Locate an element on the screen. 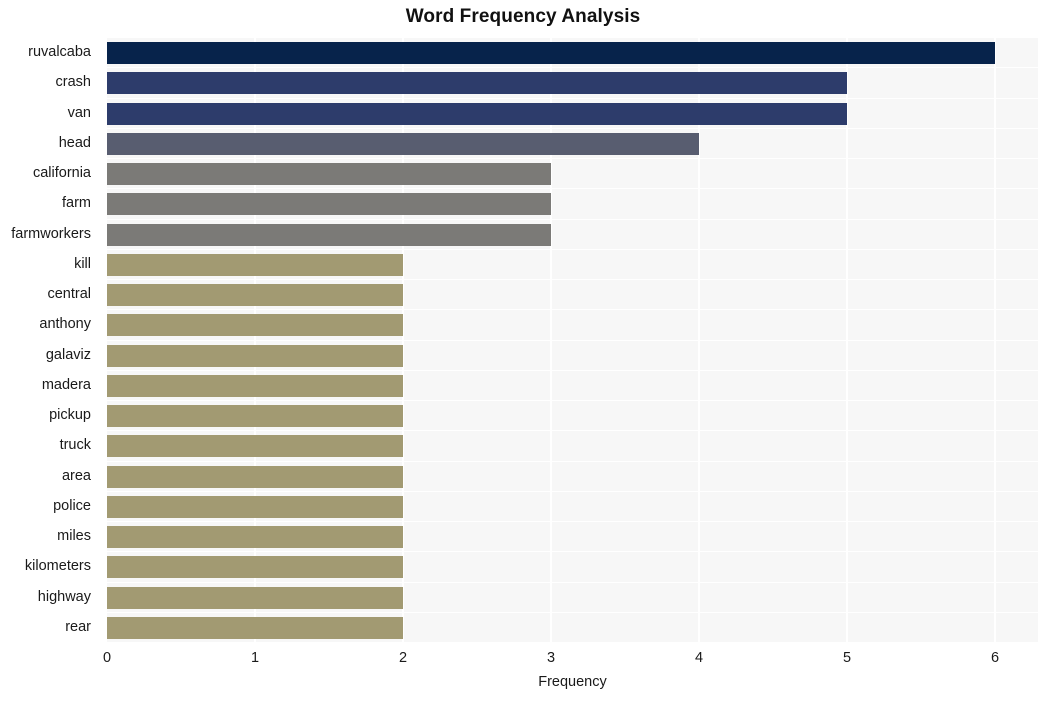 The height and width of the screenshot is (701, 1046). row-separator is located at coordinates (572, 642).